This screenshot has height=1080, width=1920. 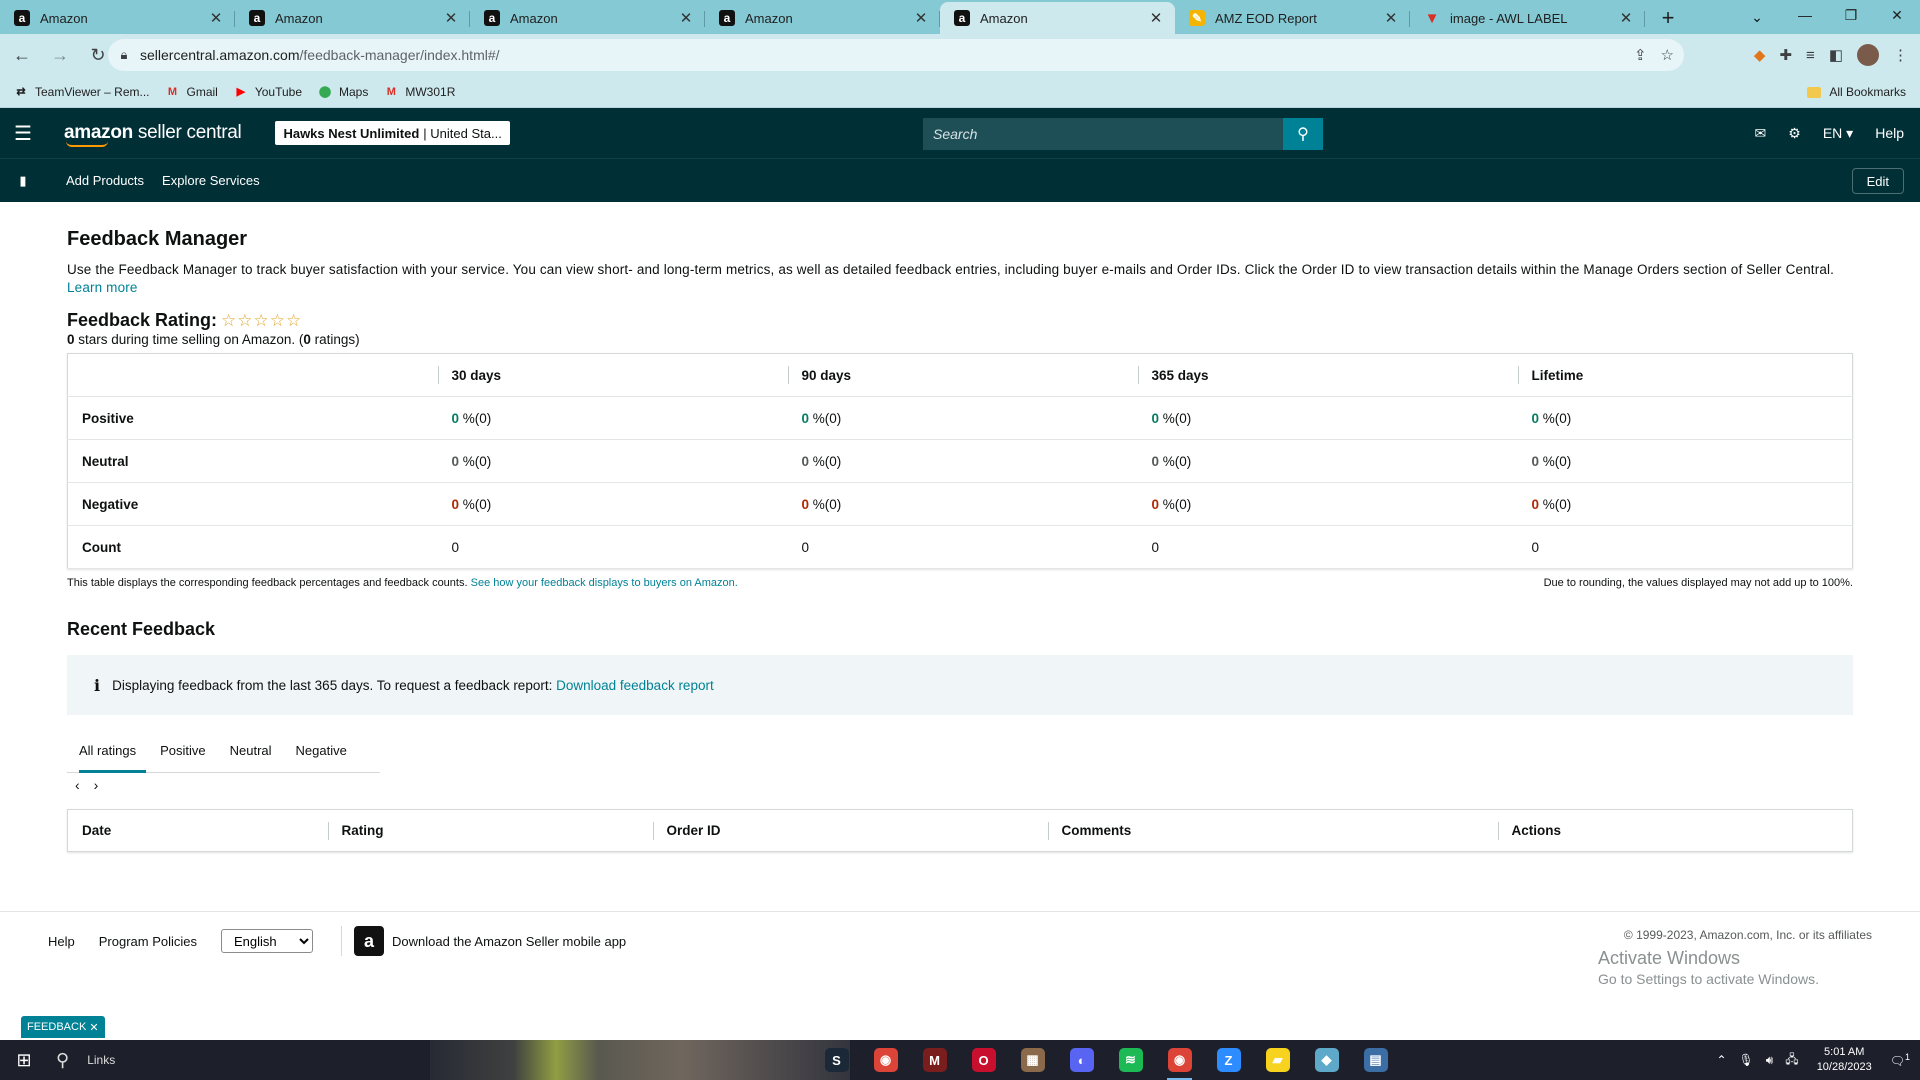 What do you see at coordinates (252, 461) in the screenshot?
I see `row-label: Neutral` at bounding box center [252, 461].